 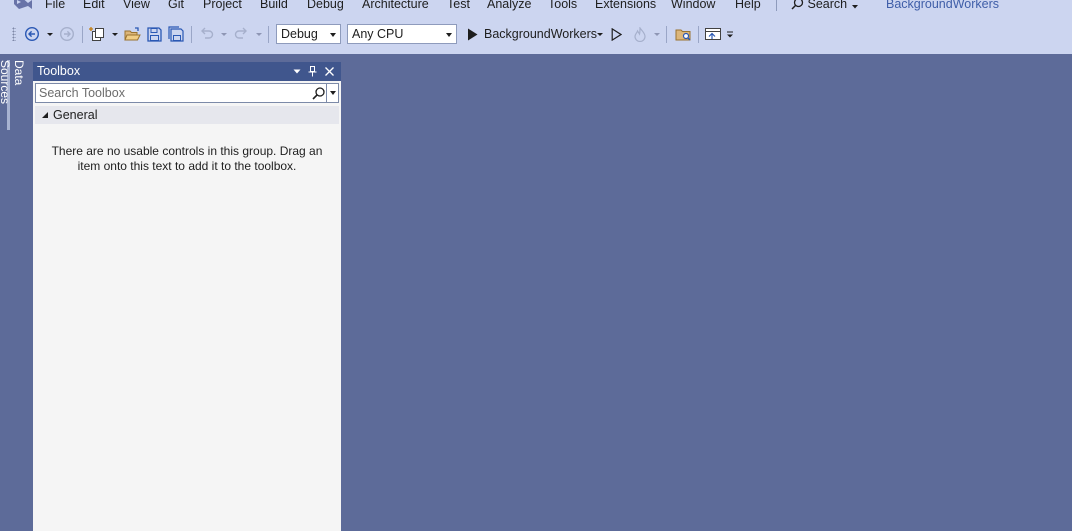 What do you see at coordinates (748, 6) in the screenshot?
I see `menu-help: Help` at bounding box center [748, 6].